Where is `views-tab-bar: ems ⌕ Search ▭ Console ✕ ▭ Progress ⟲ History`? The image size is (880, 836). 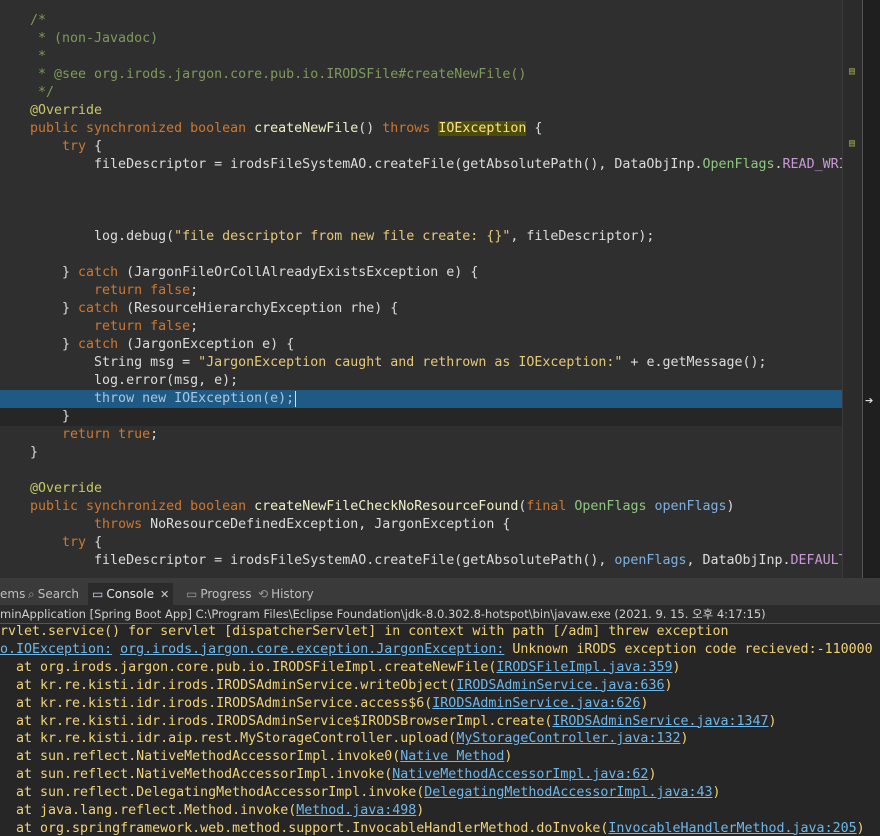
views-tab-bar: ems ⌕ Search ▭ Console ✕ ▭ Progress ⟲ History is located at coordinates (440, 594).